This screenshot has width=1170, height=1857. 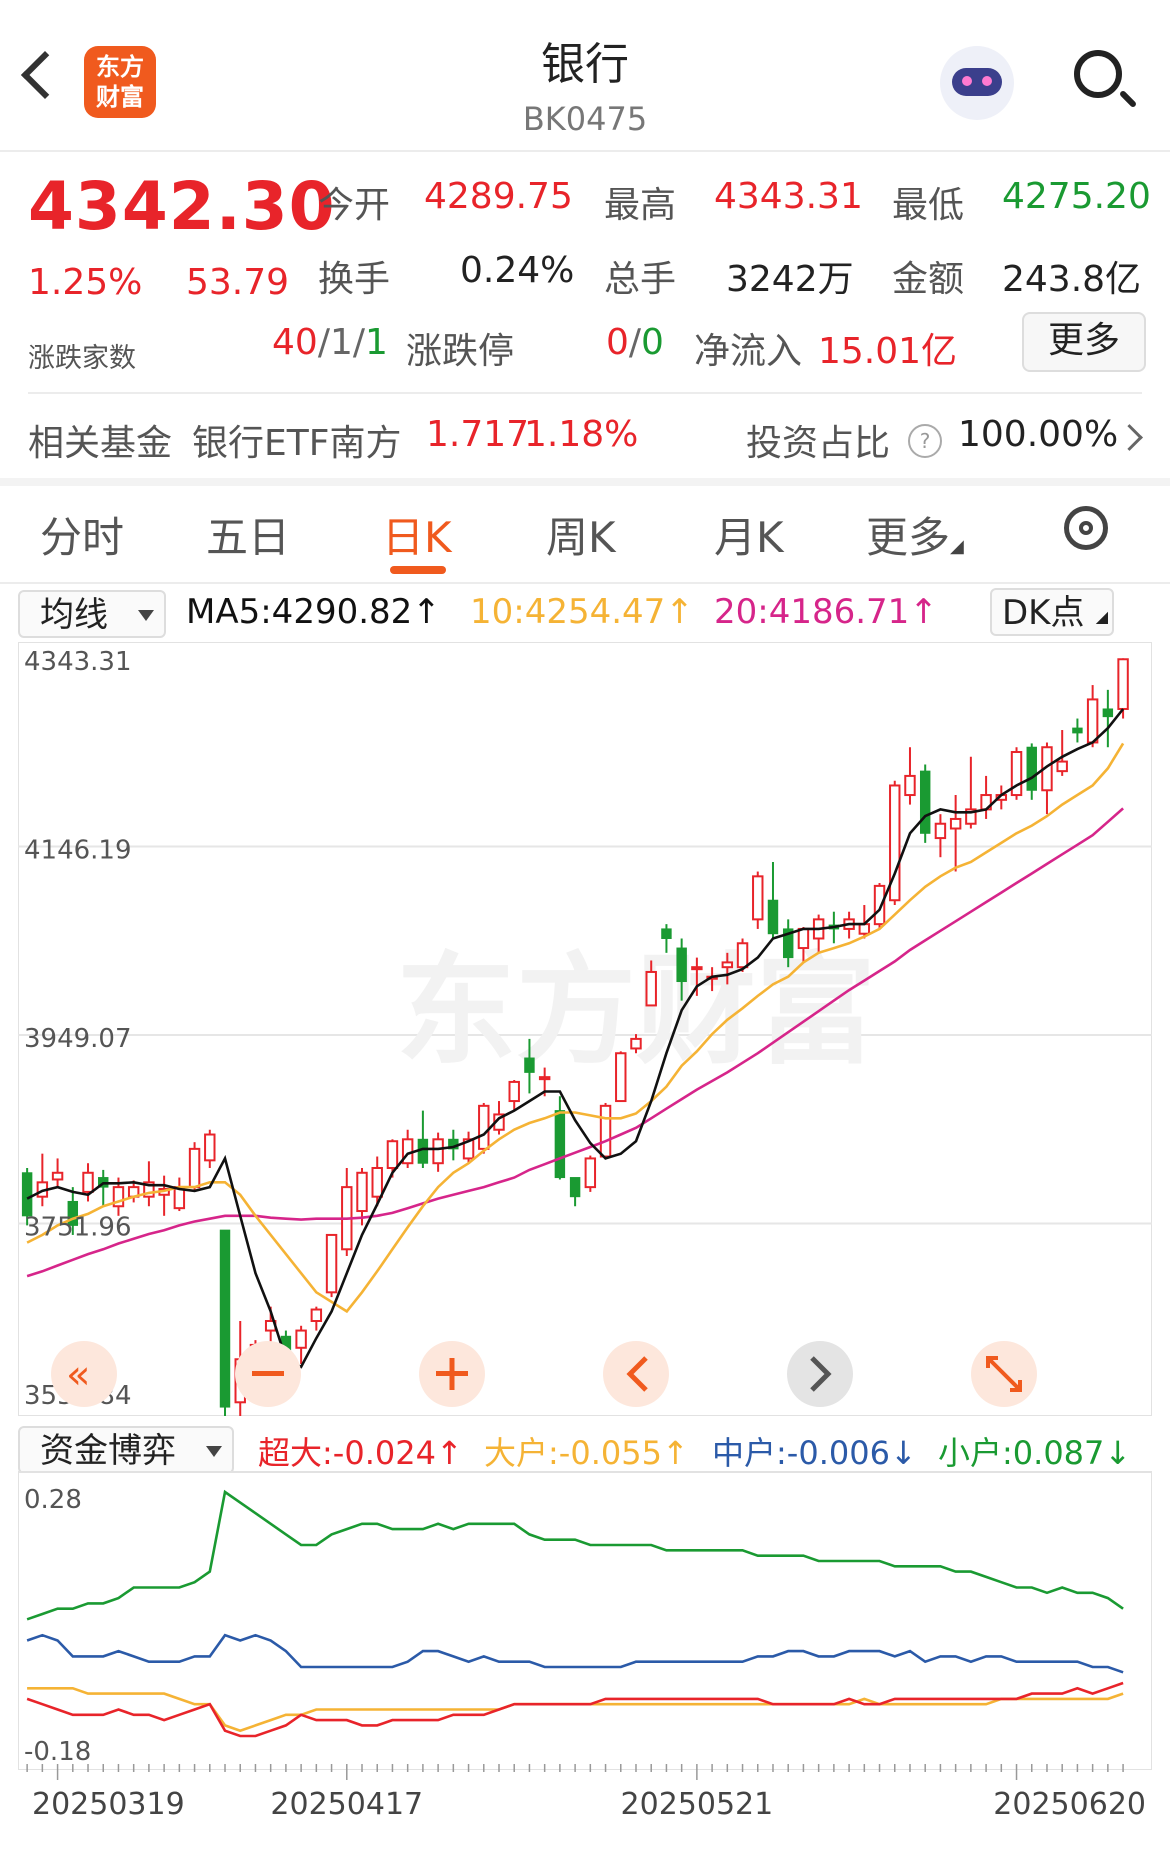 I want to click on change-pct: 1.25%, so click(x=85, y=282).